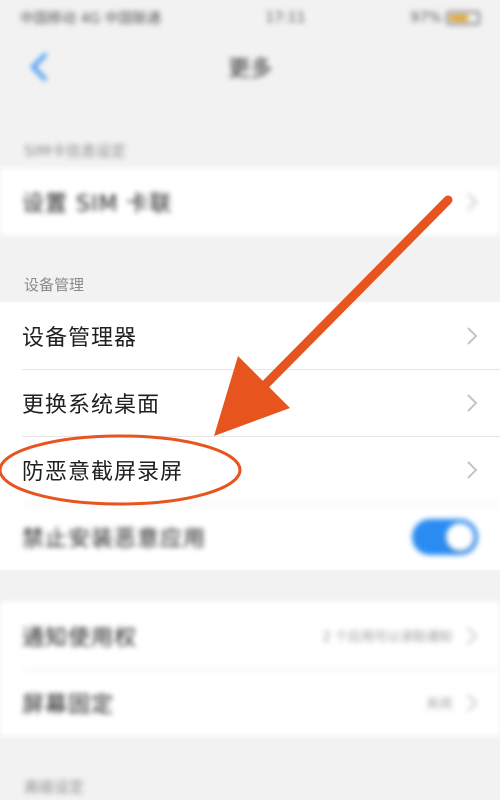  I want to click on row-value: 关闭, so click(438, 704).